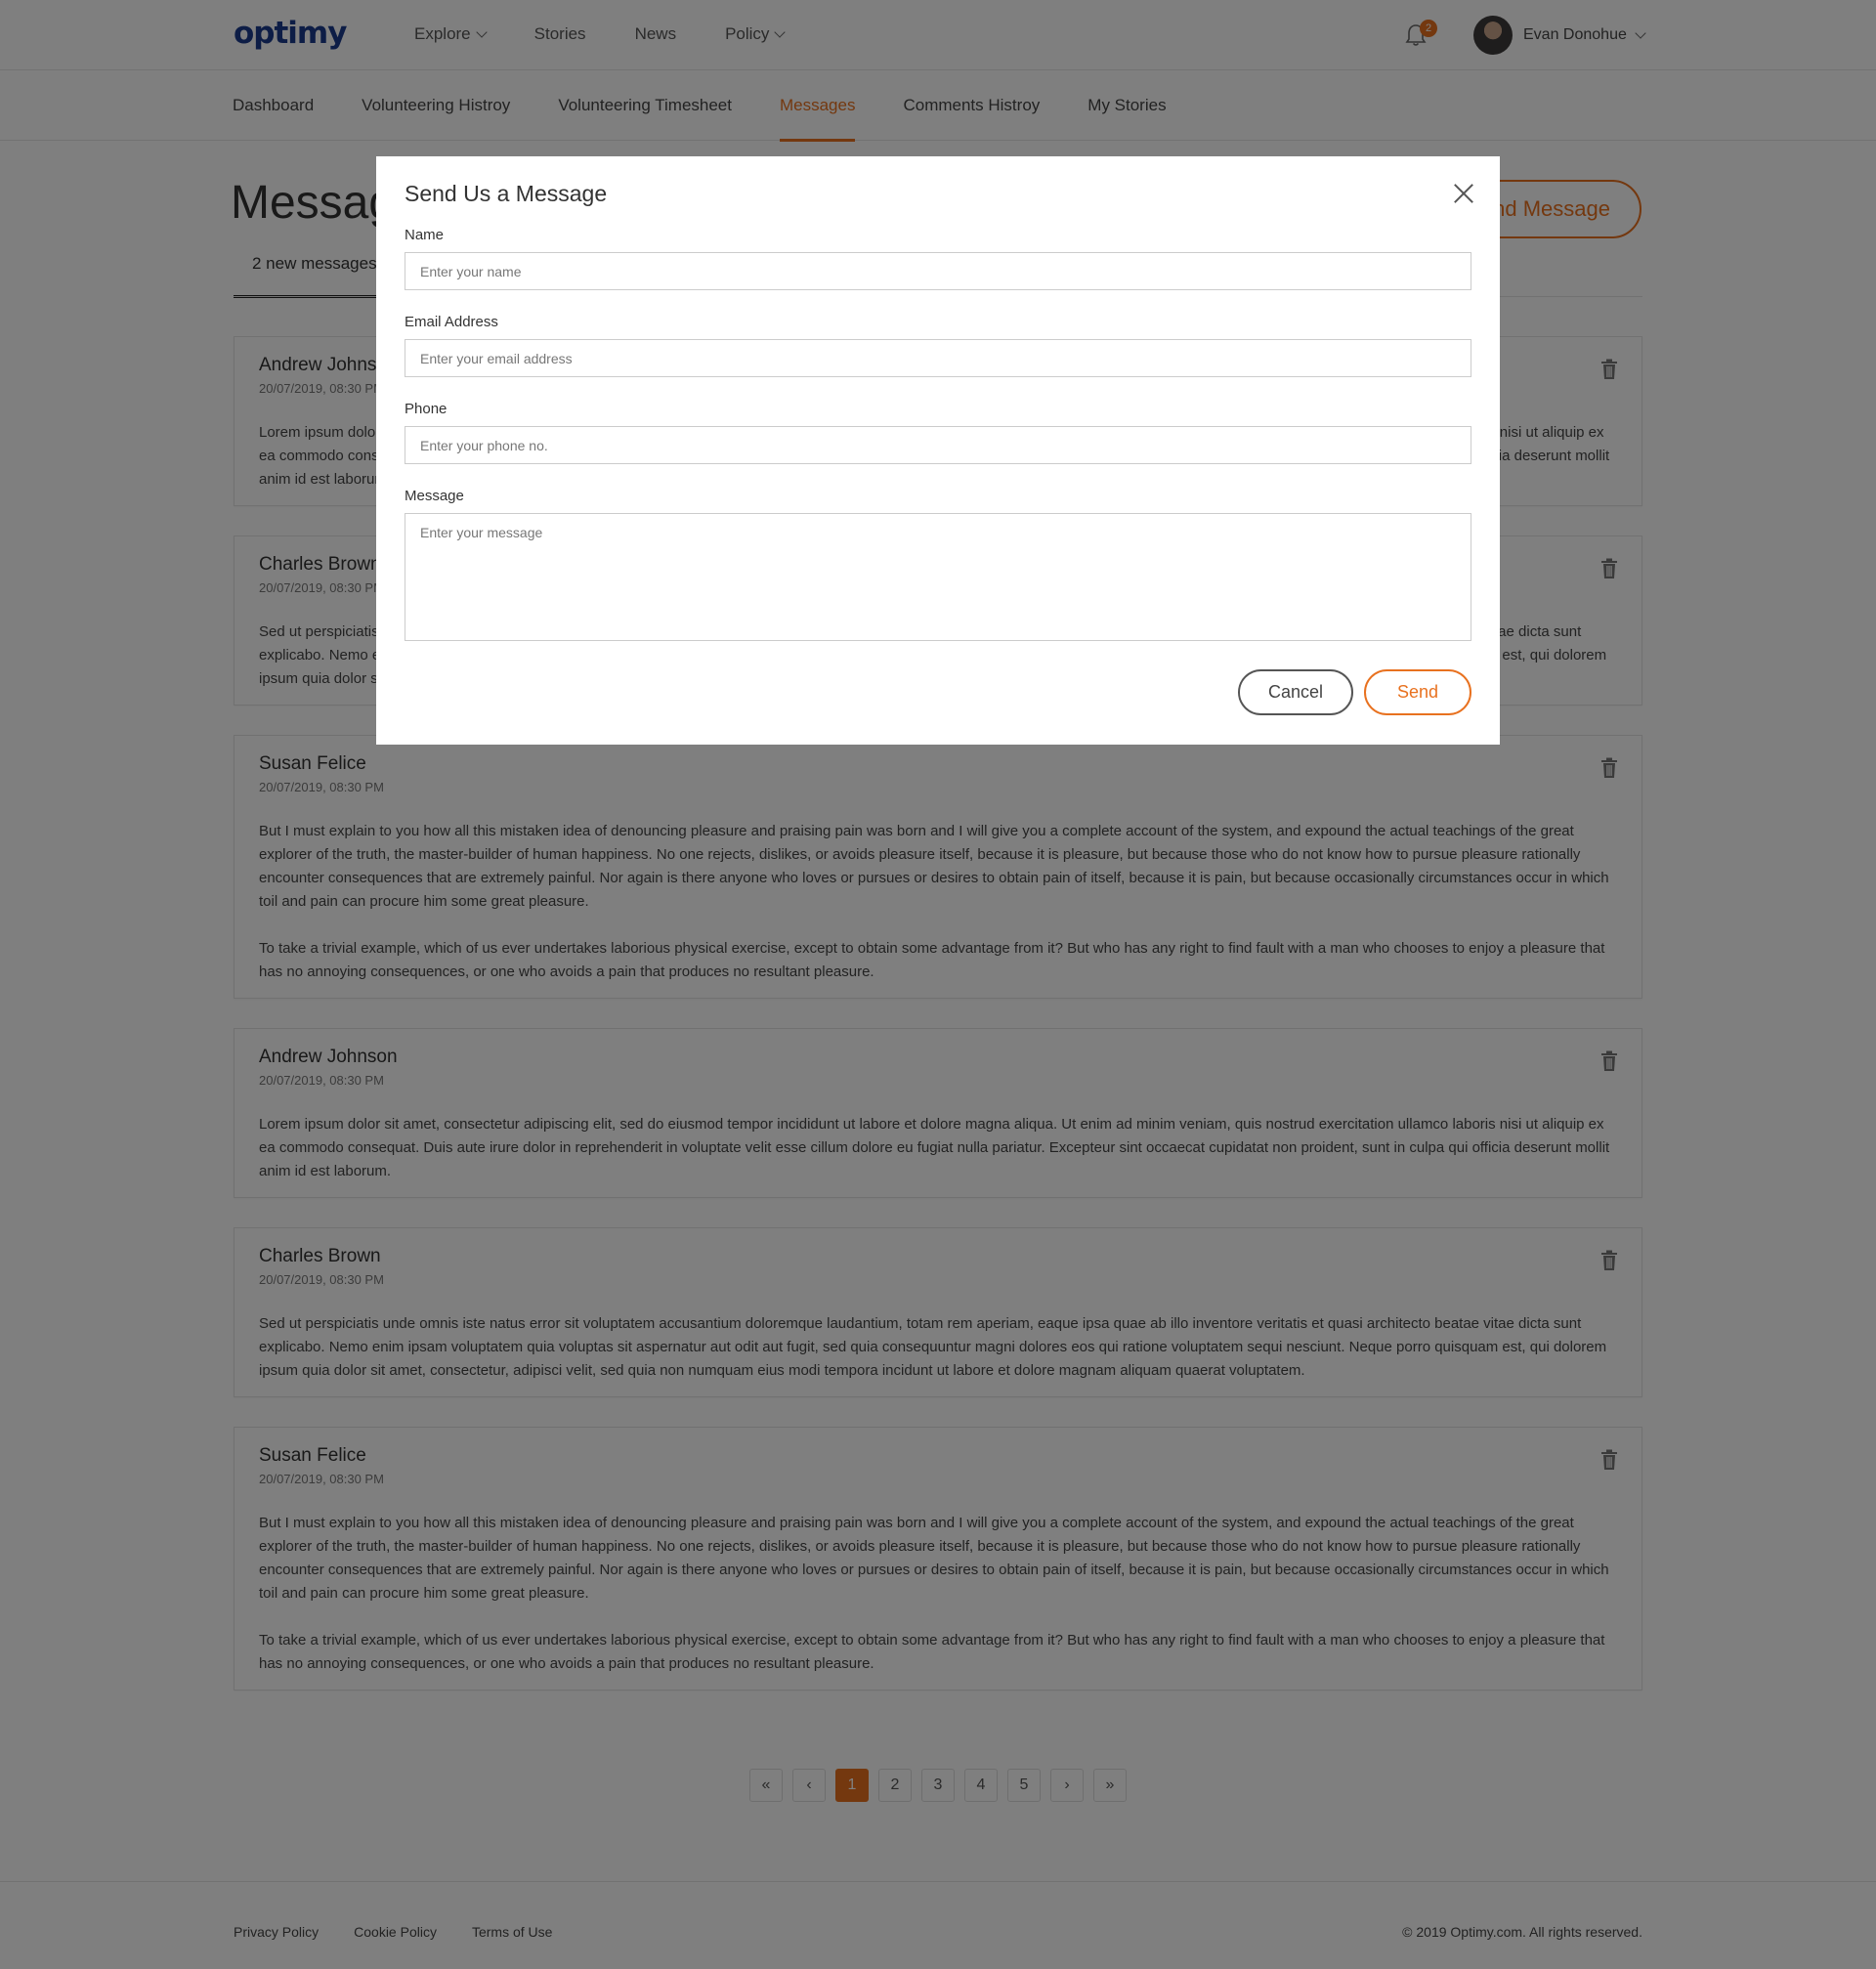 Image resolution: width=1876 pixels, height=1969 pixels. I want to click on message-label: Message, so click(434, 496).